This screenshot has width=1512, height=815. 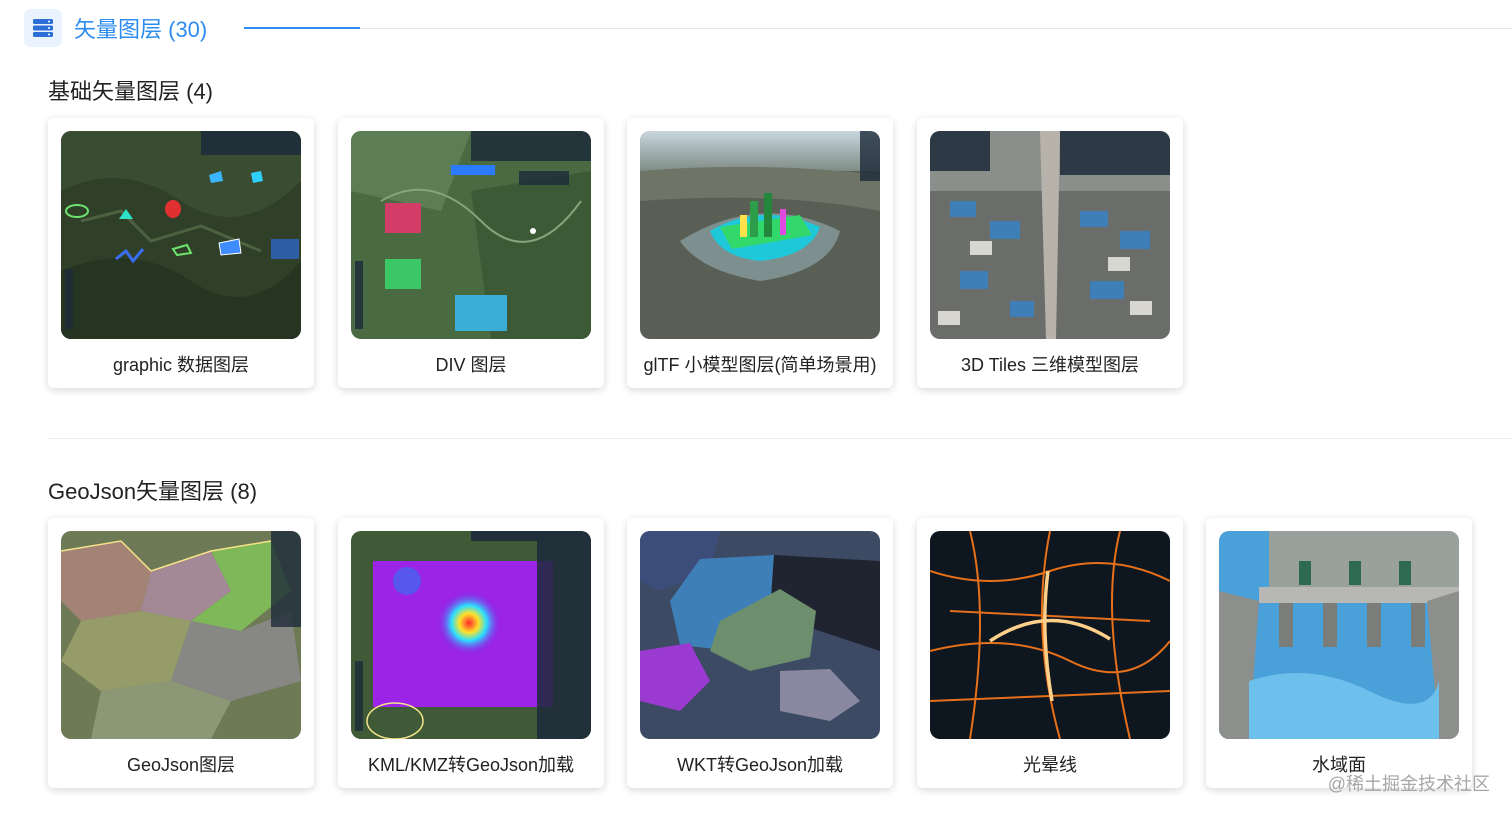 What do you see at coordinates (471, 365) in the screenshot?
I see `layer-card-label: DIV 图层` at bounding box center [471, 365].